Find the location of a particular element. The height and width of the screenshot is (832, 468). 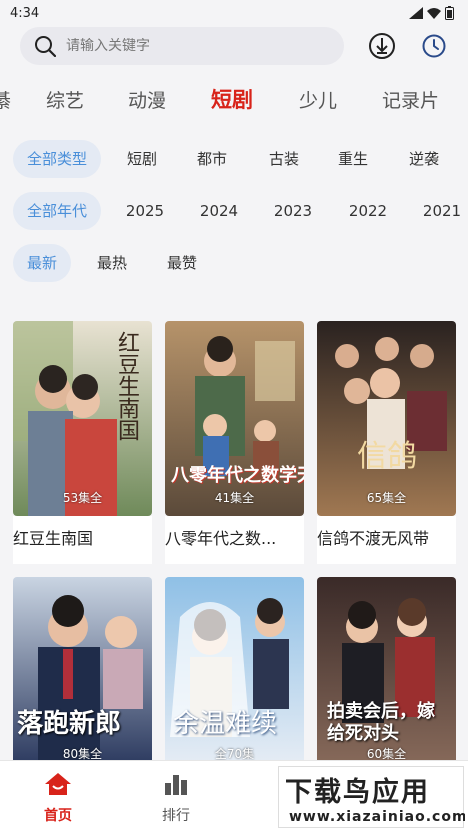

drama-card: 红豆生南国 53集全 红豆生南国 is located at coordinates (82, 442).